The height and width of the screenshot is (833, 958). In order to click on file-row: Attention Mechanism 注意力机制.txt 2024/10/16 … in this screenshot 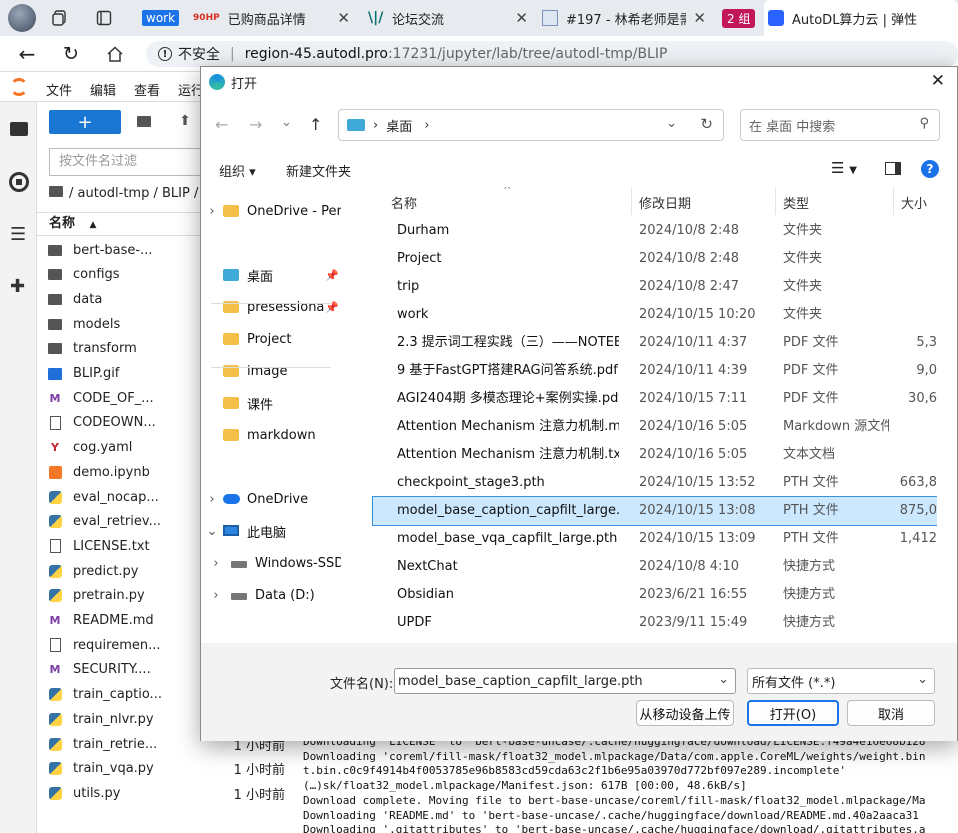, I will do `click(655, 455)`.